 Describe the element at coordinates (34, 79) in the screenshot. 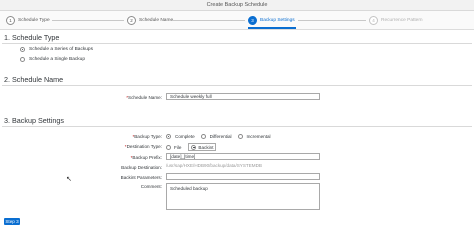

I see `section-title-schedule-name: 2. Schedule Name` at that location.